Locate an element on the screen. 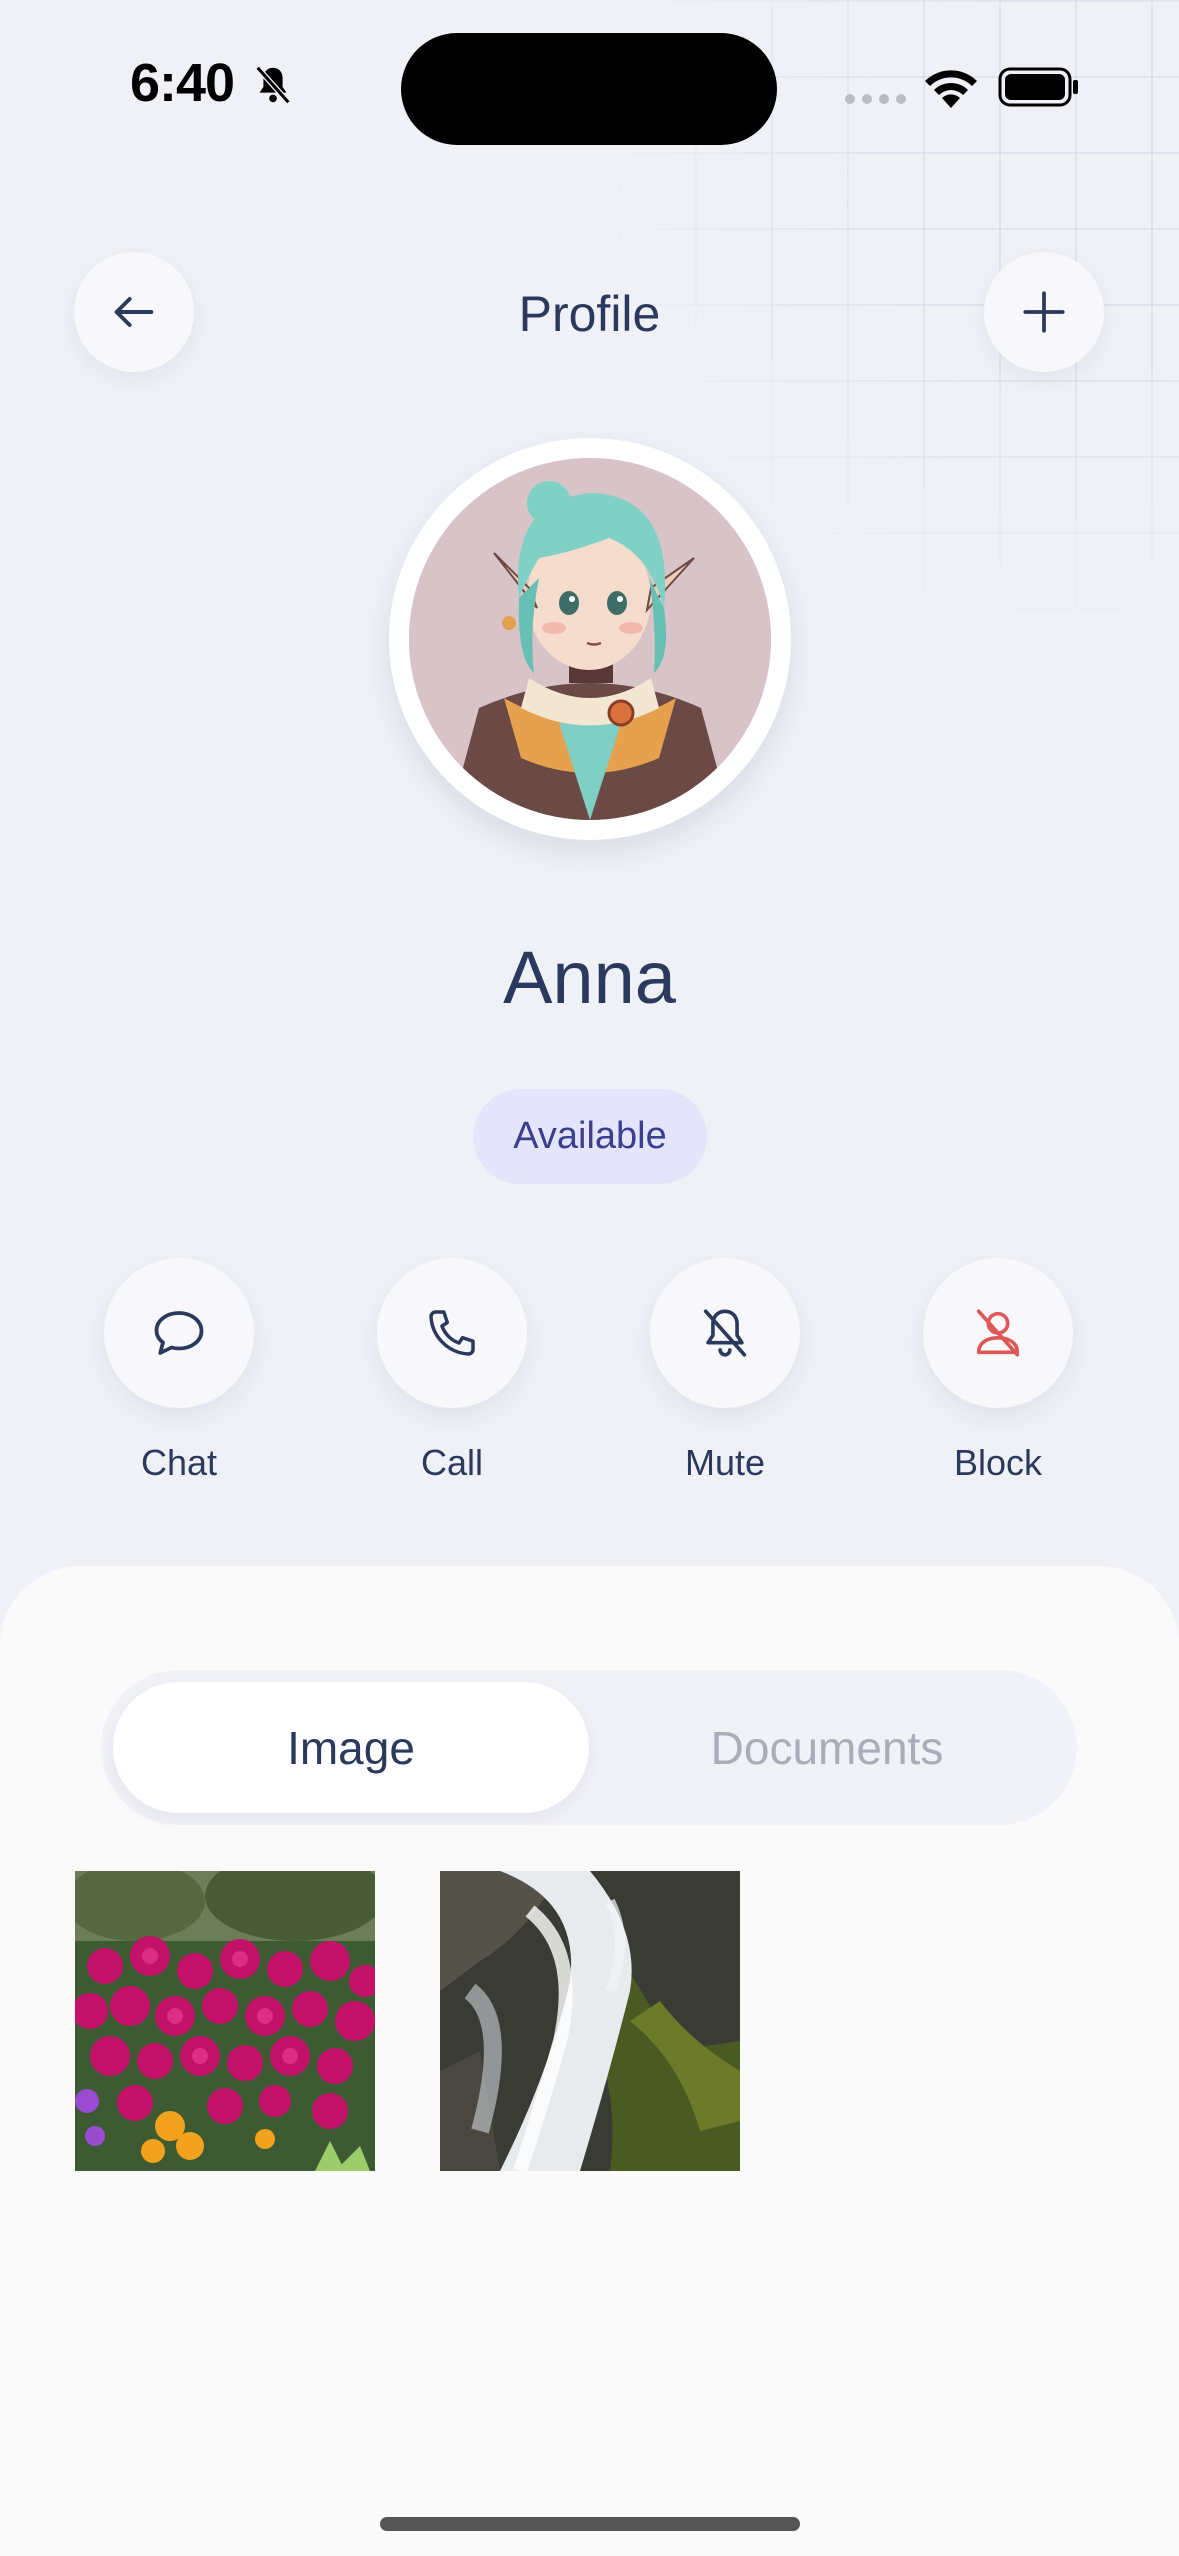  call-button is located at coordinates (452, 1333).